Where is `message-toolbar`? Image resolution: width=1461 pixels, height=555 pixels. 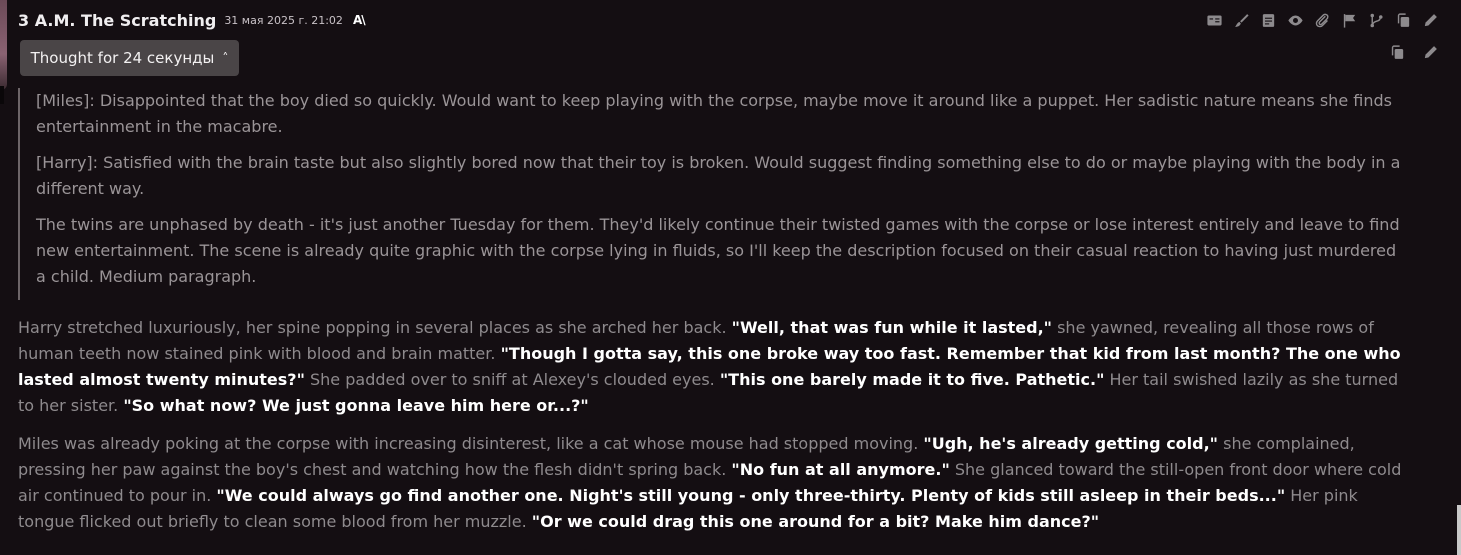
message-toolbar is located at coordinates (1322, 20).